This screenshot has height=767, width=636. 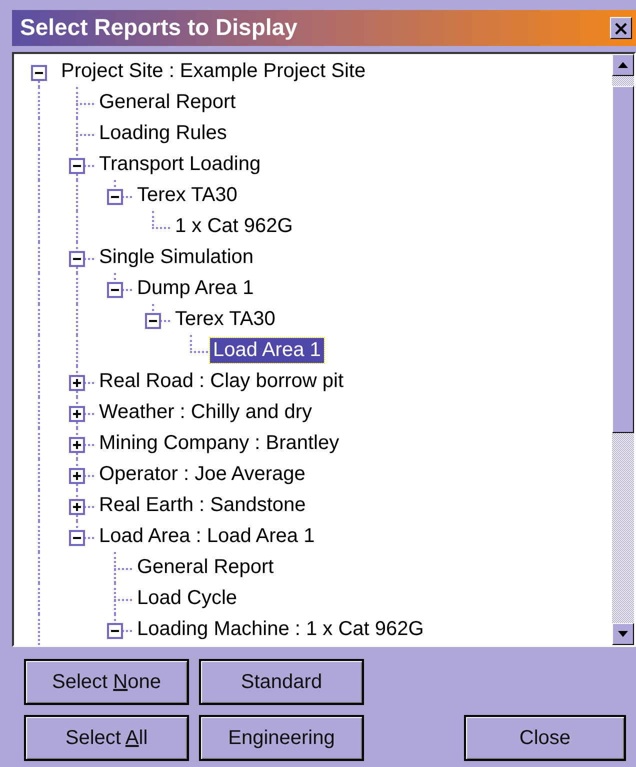 What do you see at coordinates (207, 536) in the screenshot?
I see `tree-item: Load Area : Load Area 1` at bounding box center [207, 536].